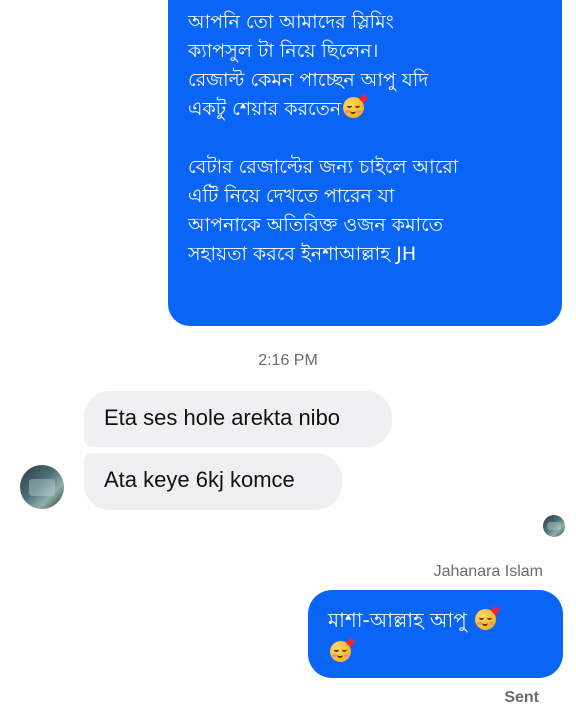 The image size is (576, 720). What do you see at coordinates (554, 526) in the screenshot?
I see `seen-indicator-avatar` at bounding box center [554, 526].